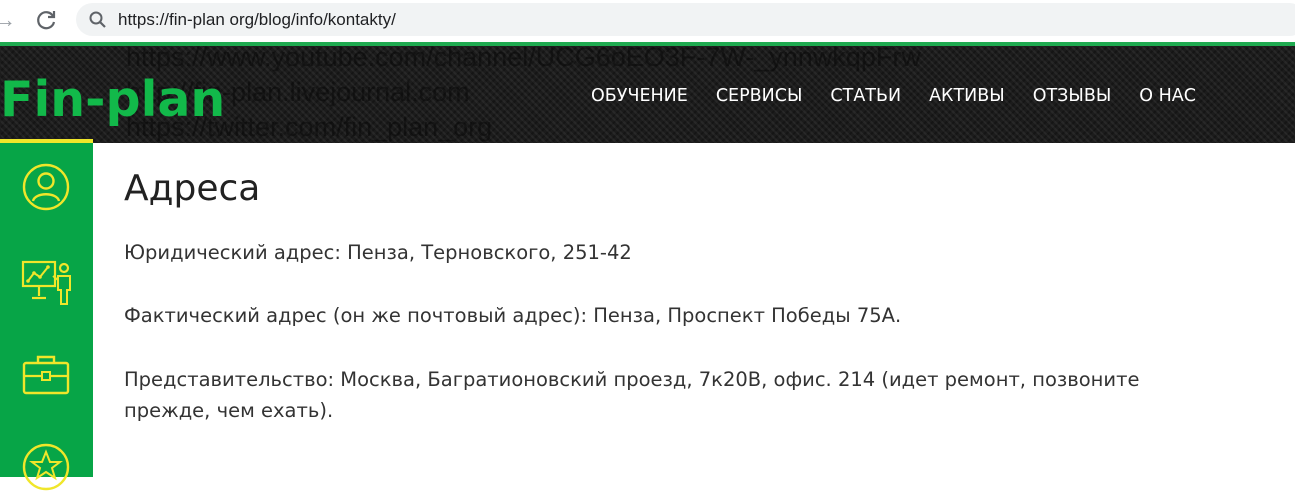  Describe the element at coordinates (112, 100) in the screenshot. I see `site-logo: Fin-plan` at that location.